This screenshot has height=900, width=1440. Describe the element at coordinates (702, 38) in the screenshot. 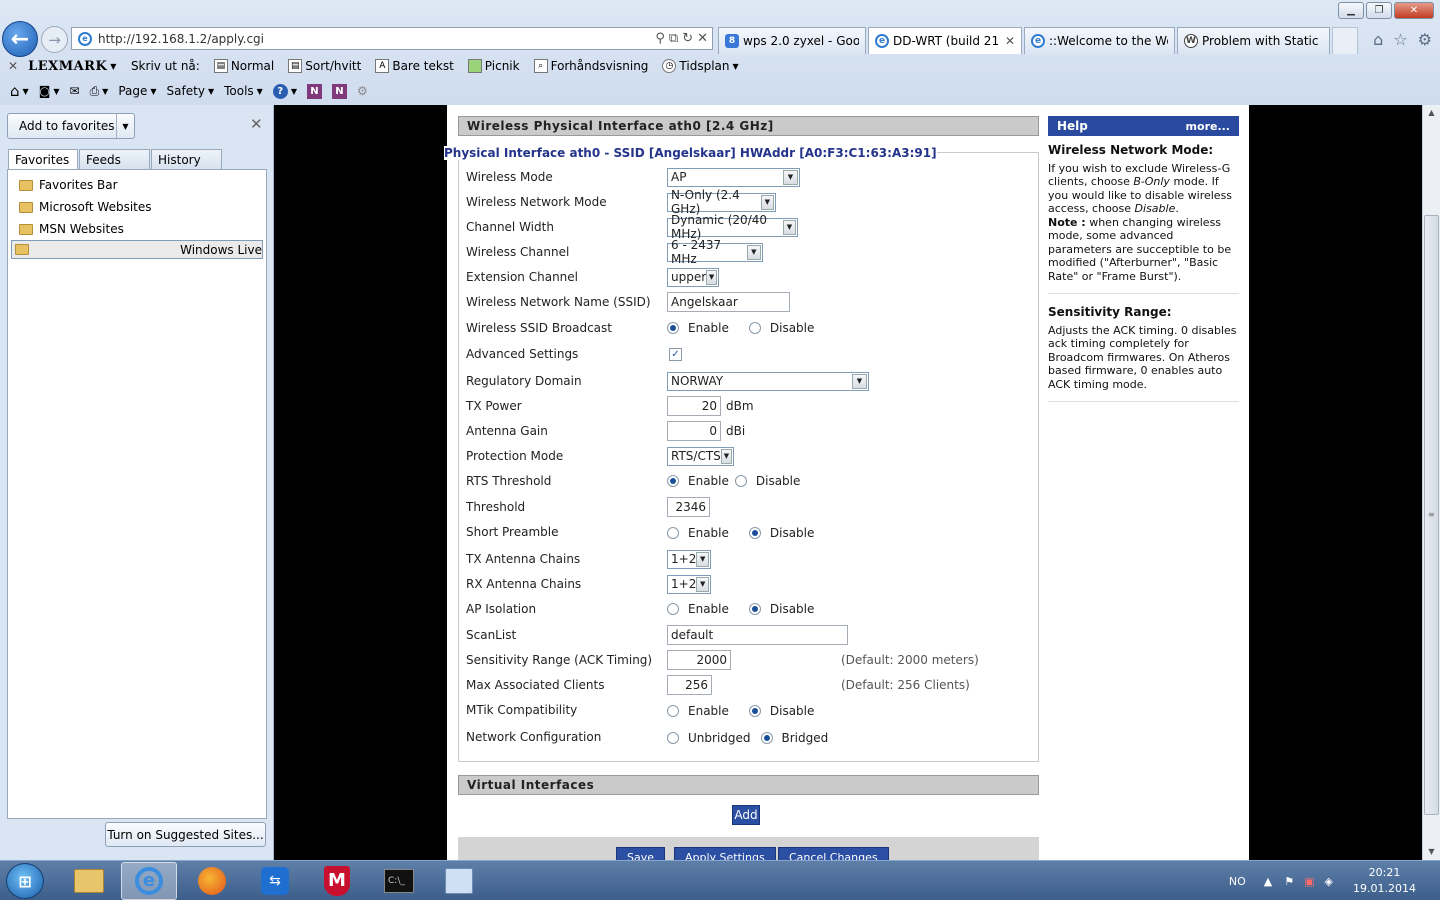

I see `stop-icon: ✕` at that location.